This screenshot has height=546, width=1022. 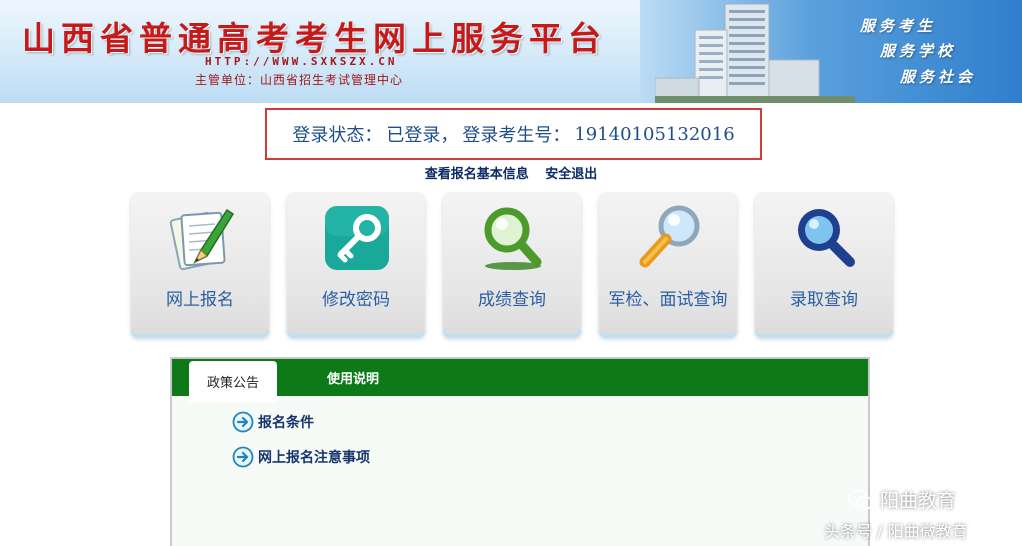 What do you see at coordinates (353, 377) in the screenshot?
I see `tab-usage-instructions: 使用说明` at bounding box center [353, 377].